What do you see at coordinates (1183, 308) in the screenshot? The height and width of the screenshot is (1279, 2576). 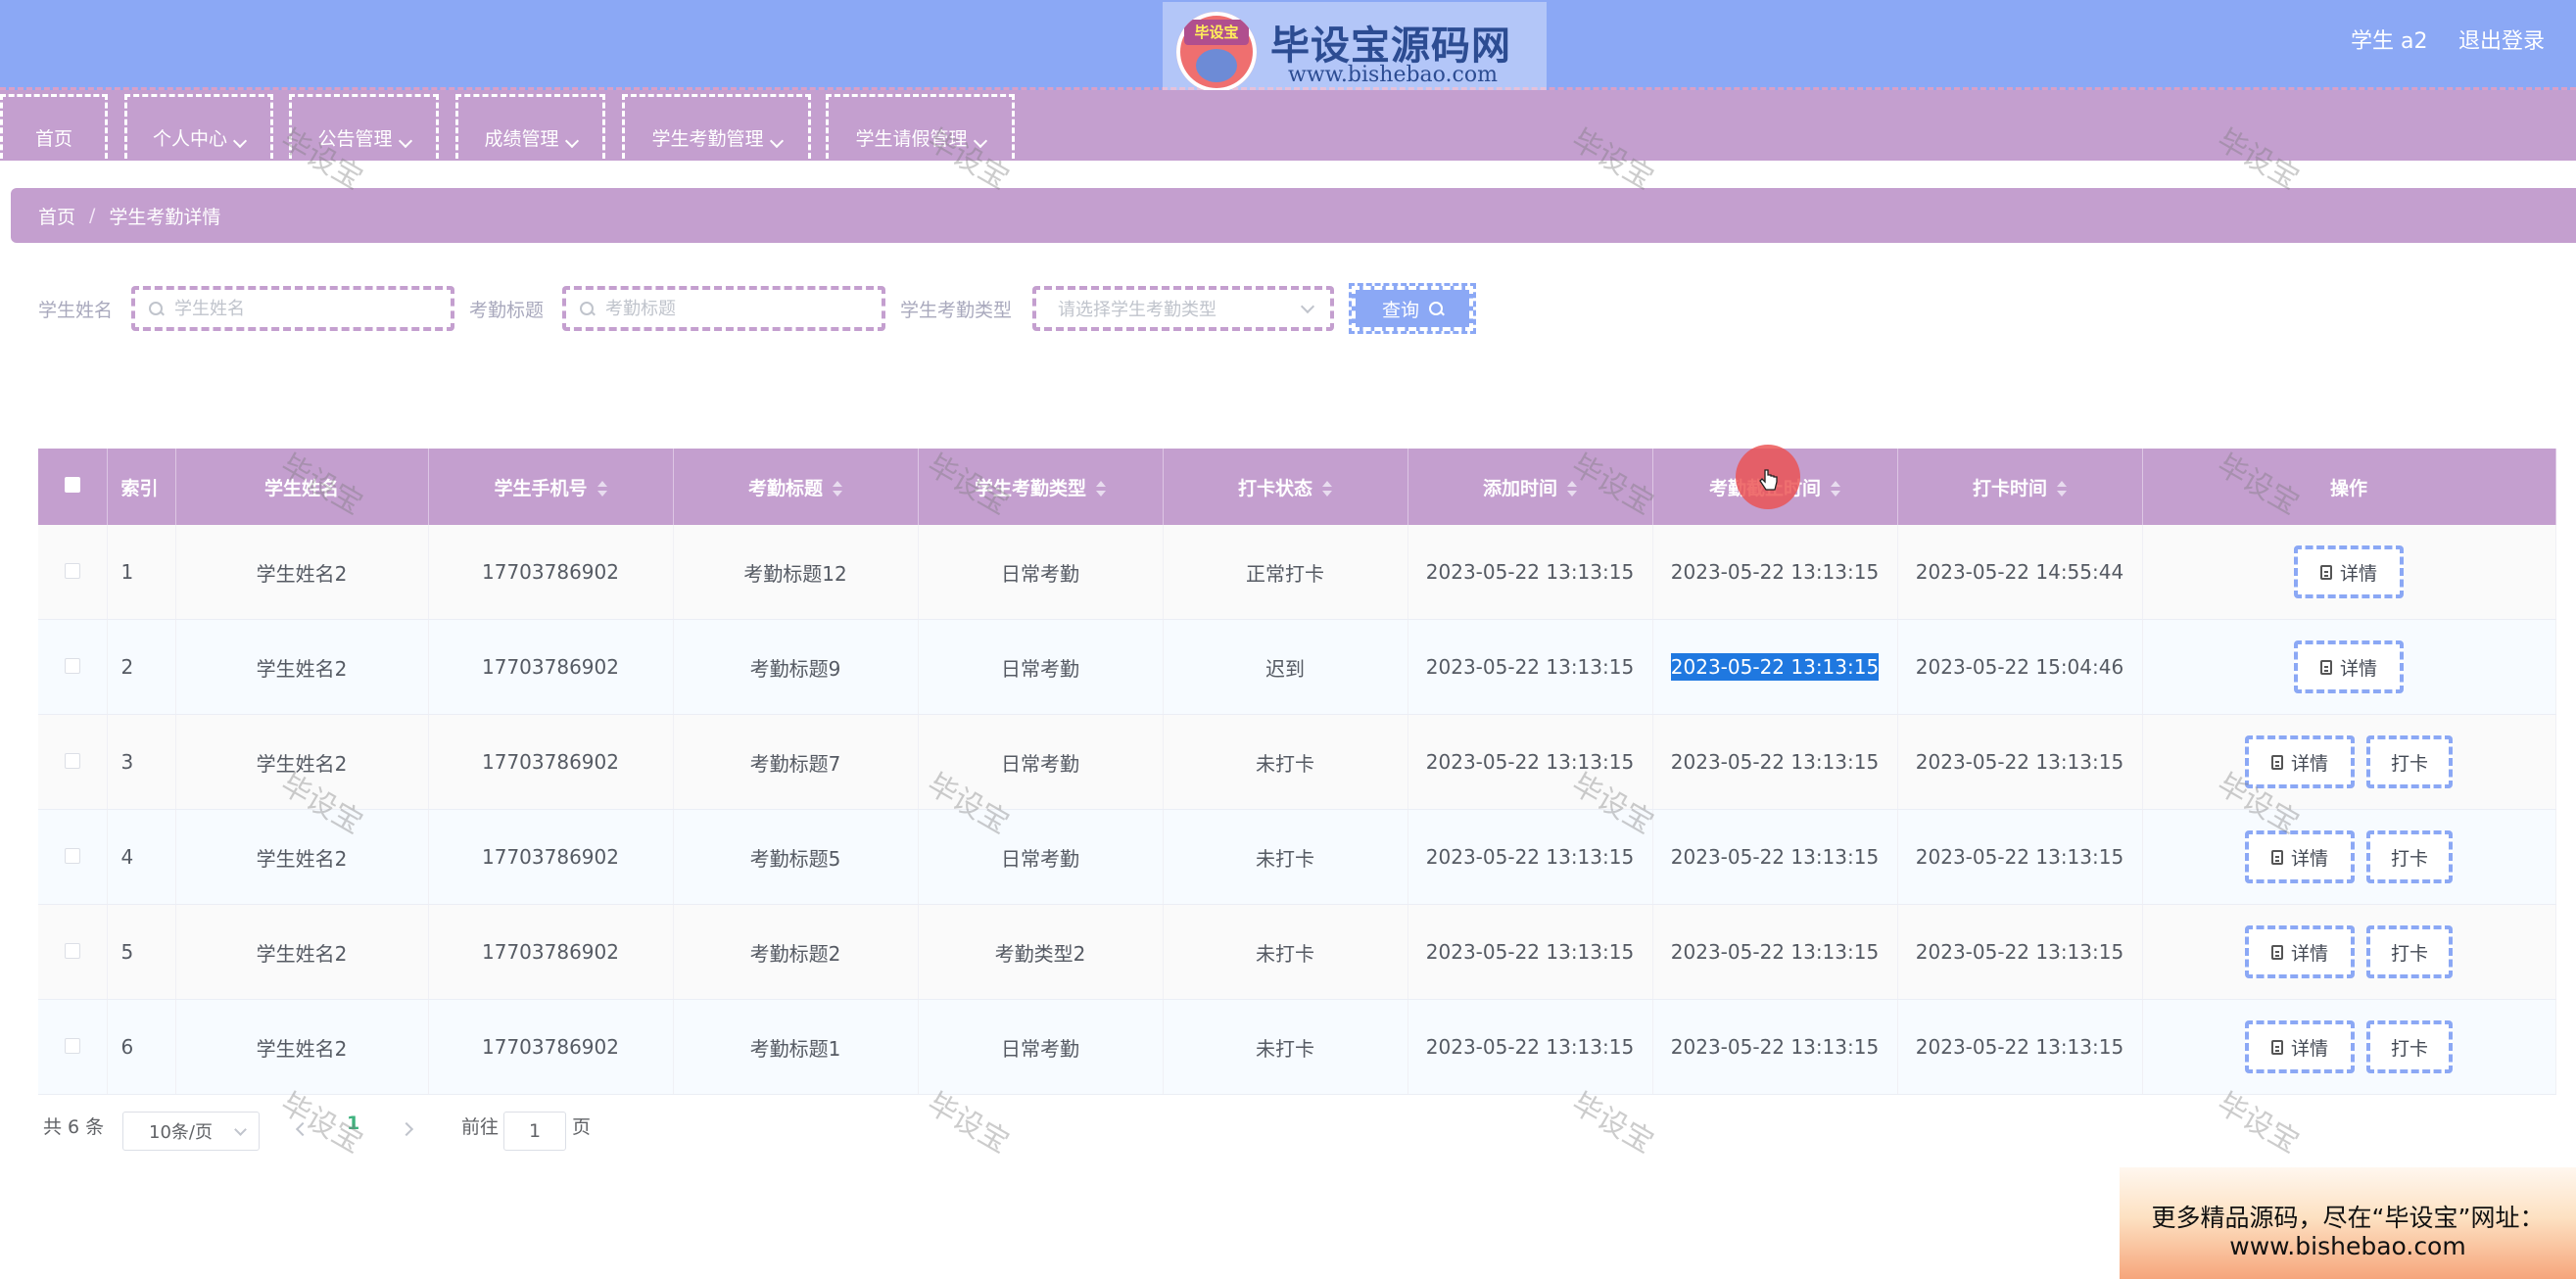 I see `type-select: 请选择学生考勤类型` at bounding box center [1183, 308].